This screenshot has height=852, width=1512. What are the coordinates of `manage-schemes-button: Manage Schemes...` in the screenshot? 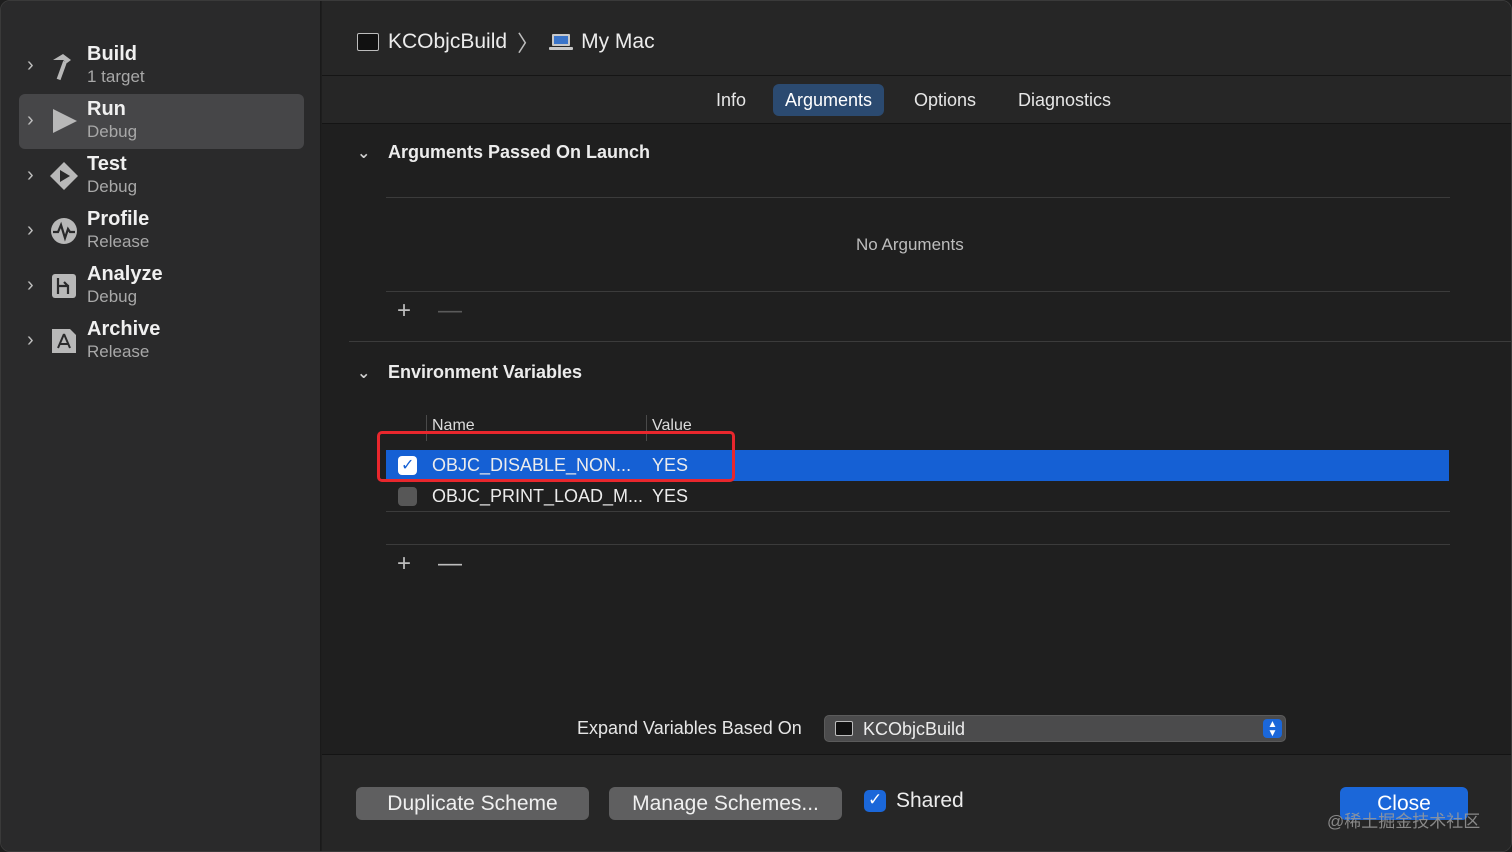 It's located at (725, 803).